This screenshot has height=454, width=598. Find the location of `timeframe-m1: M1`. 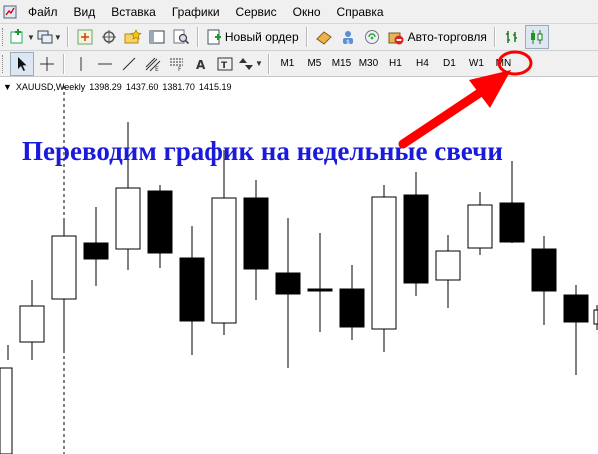

timeframe-m1: M1 is located at coordinates (287, 64).